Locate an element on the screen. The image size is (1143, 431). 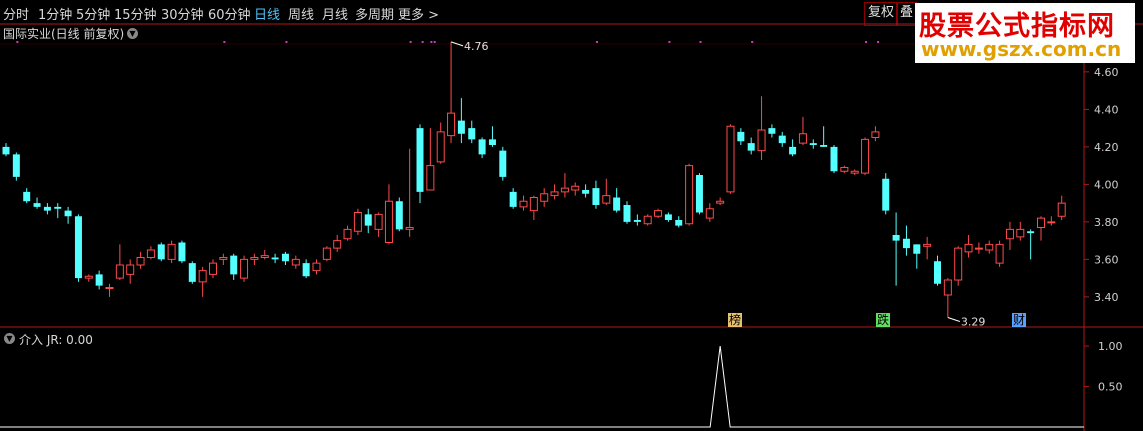
price-tick-label-6: 3.40 is located at coordinates (1106, 297).